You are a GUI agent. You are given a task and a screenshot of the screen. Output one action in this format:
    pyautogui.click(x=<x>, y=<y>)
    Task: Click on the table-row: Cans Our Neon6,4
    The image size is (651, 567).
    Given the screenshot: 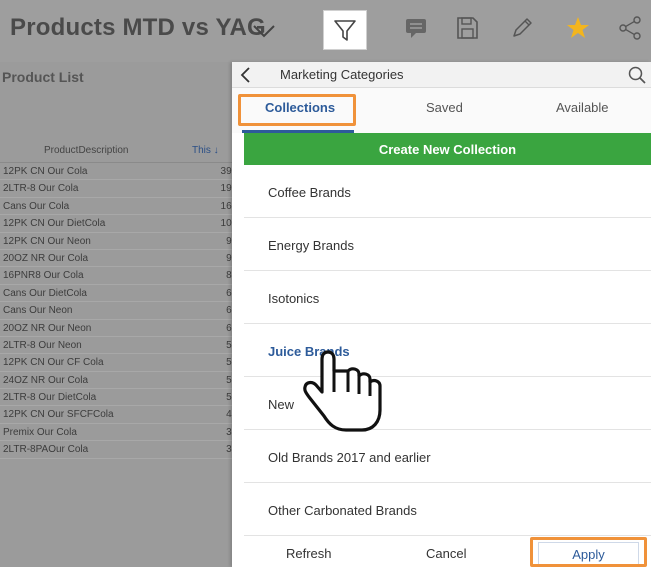 What is the action you would take?
    pyautogui.click(x=122, y=311)
    